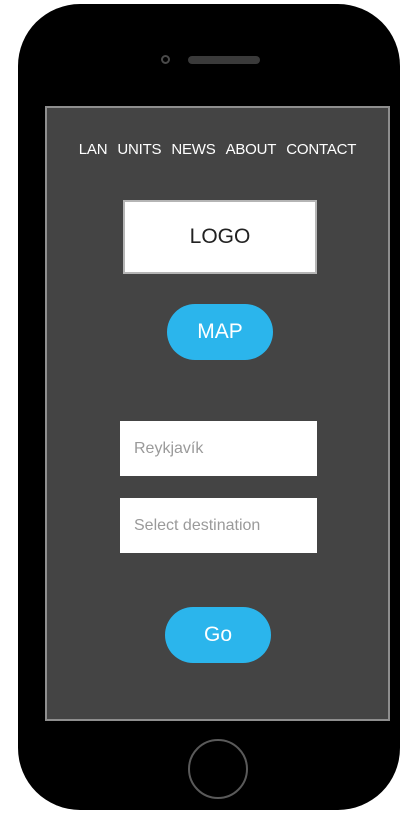 Image resolution: width=404 pixels, height=813 pixels. I want to click on nav-item-lan: LAN, so click(93, 151).